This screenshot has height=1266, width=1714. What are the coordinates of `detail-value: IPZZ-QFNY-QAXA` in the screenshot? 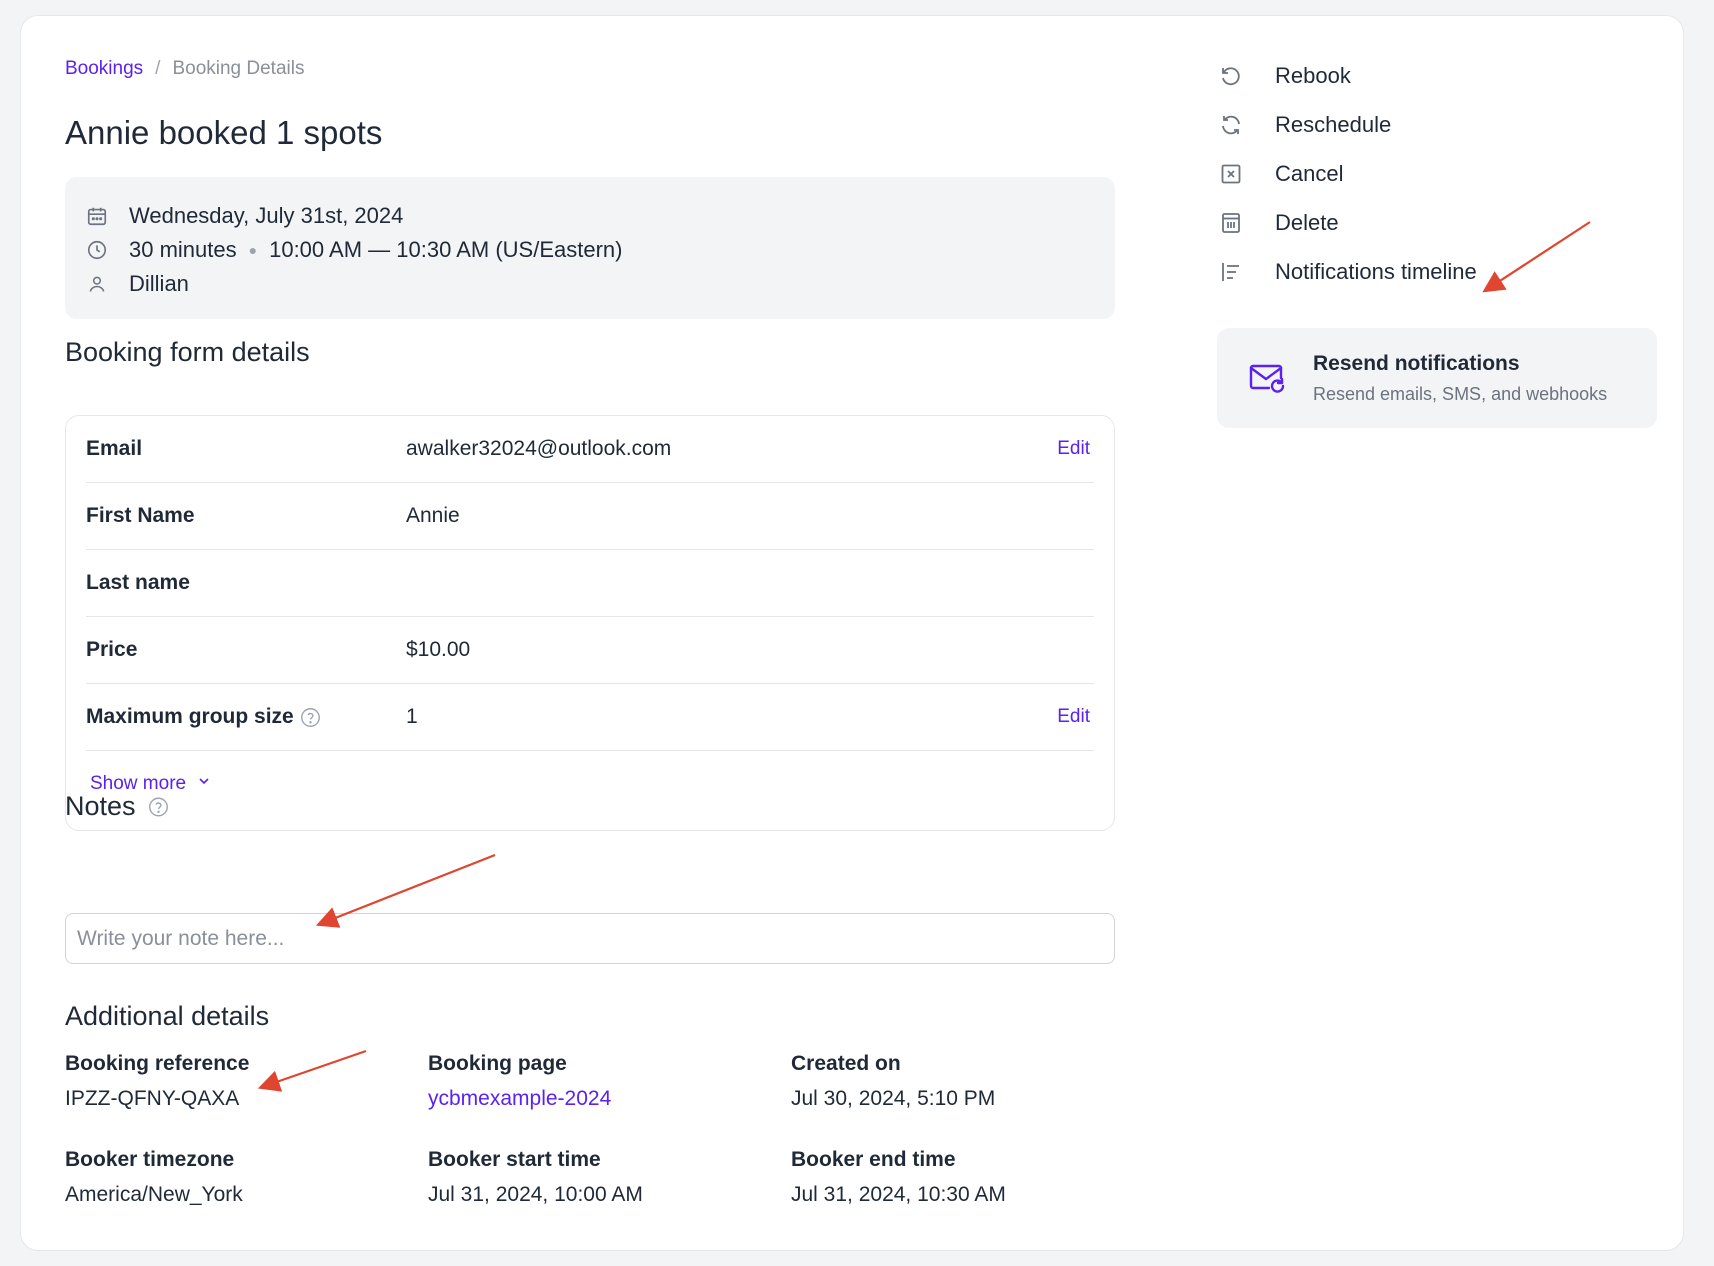 It's located at (152, 1098).